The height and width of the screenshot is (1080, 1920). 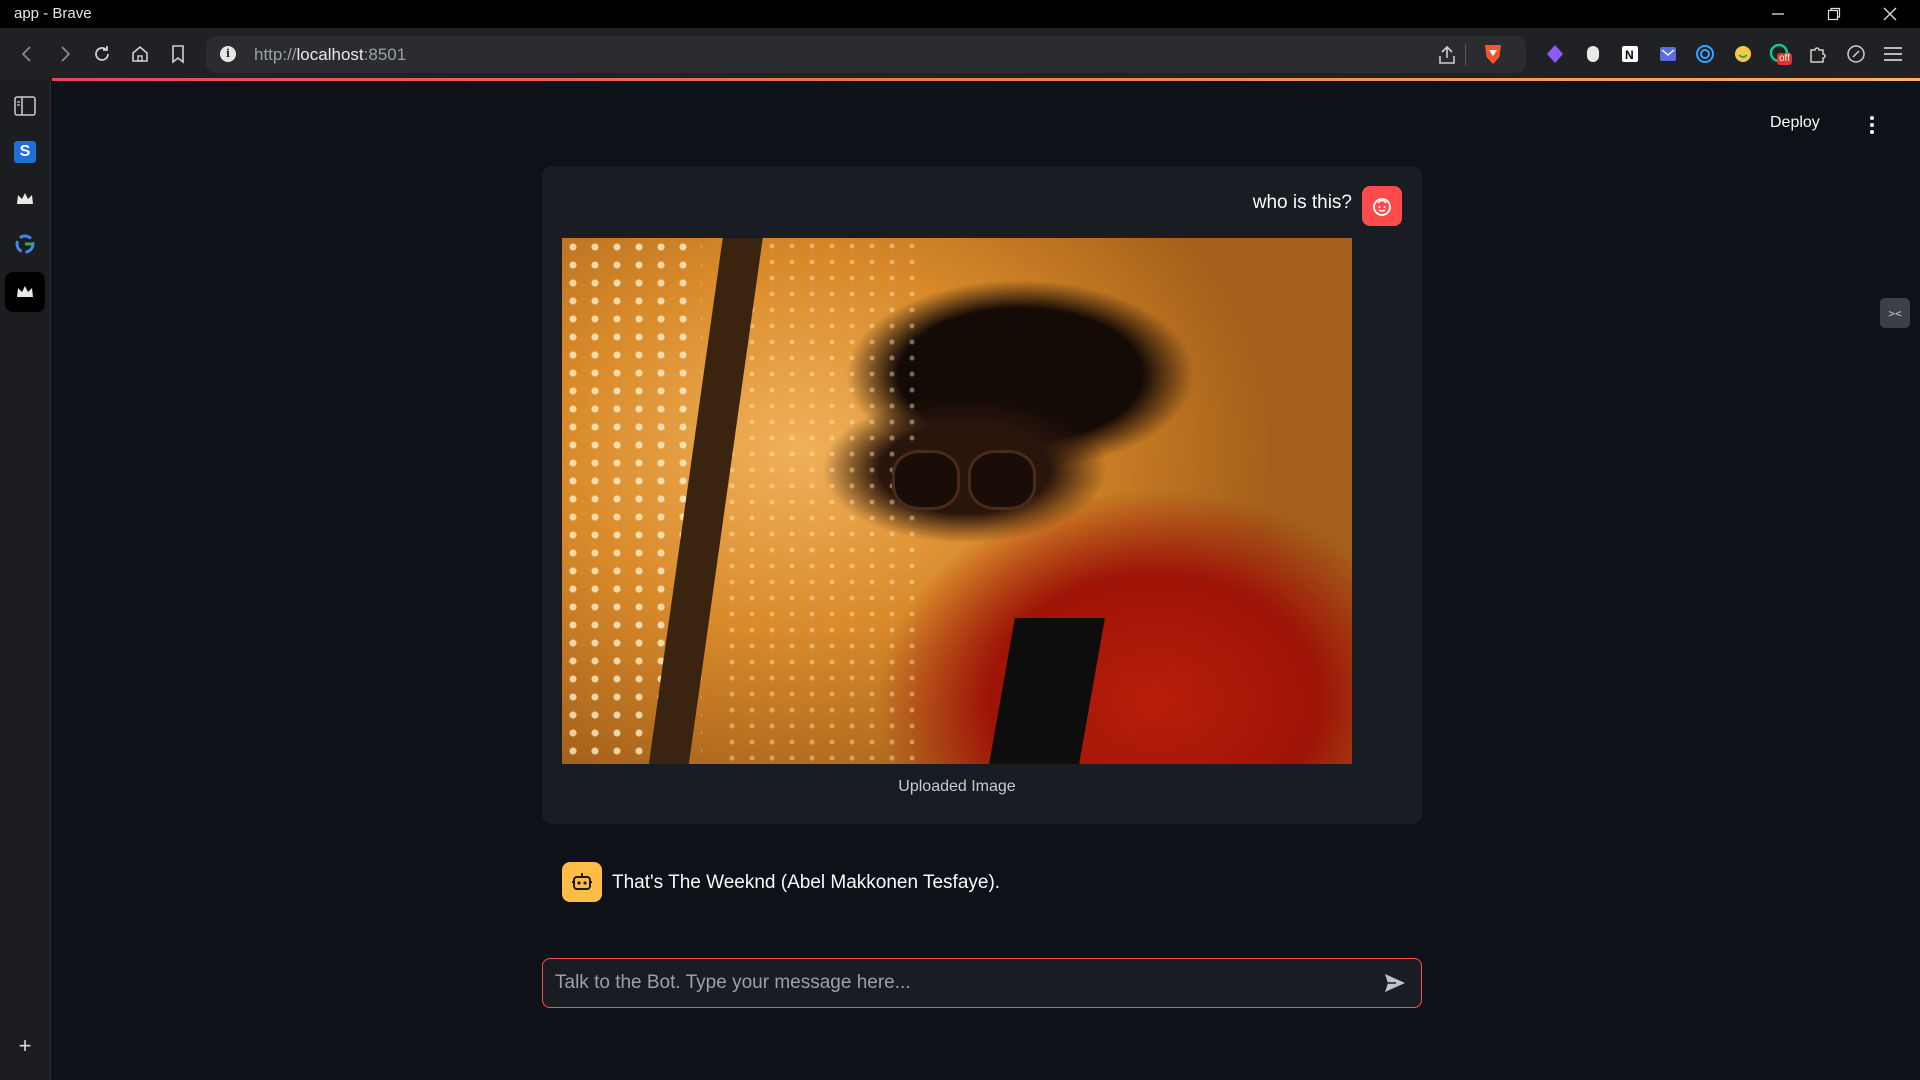 I want to click on extension-target-button, so click(x=1705, y=54).